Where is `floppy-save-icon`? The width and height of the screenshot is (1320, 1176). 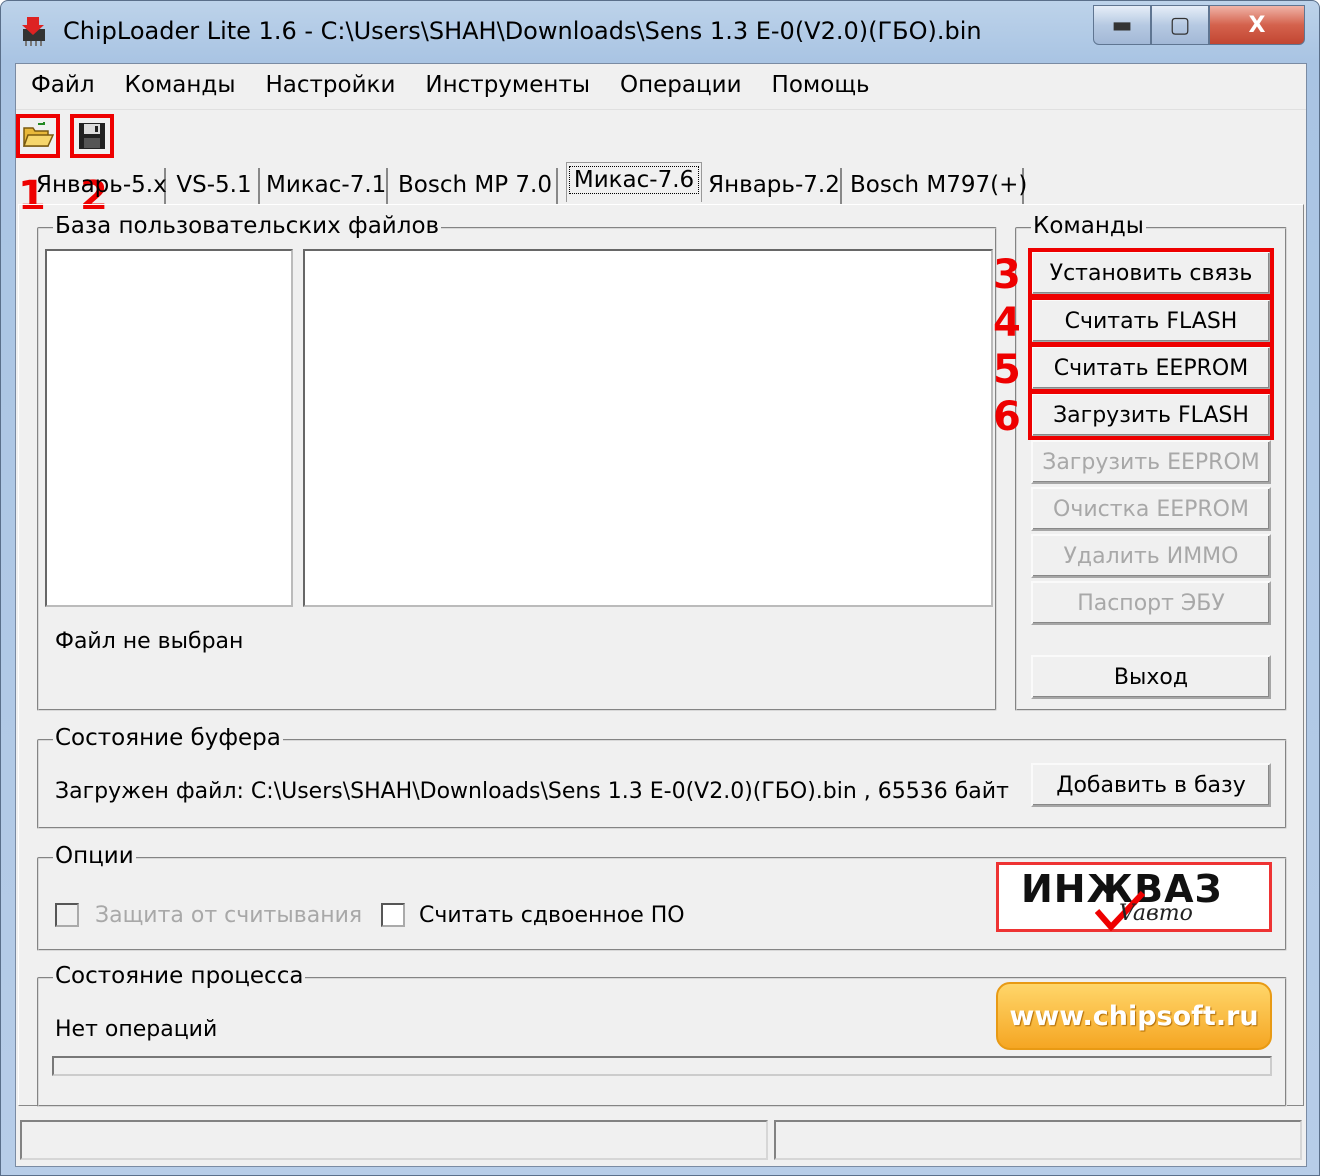
floppy-save-icon is located at coordinates (92, 136).